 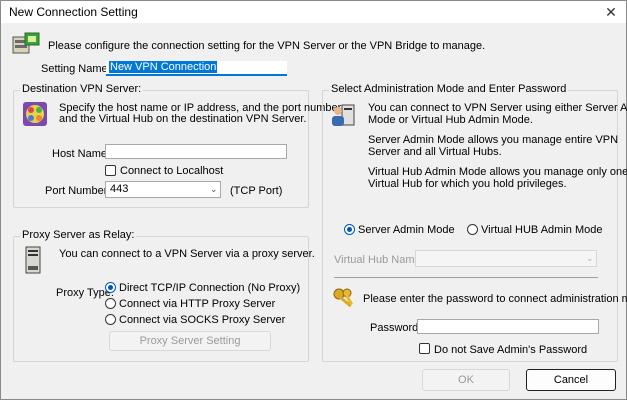 I want to click on password-input, so click(x=508, y=326).